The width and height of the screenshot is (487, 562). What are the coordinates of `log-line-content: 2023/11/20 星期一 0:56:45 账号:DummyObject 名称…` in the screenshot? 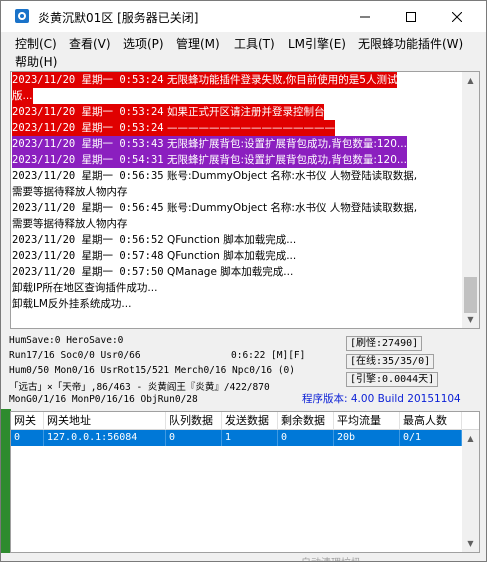 It's located at (214, 208).